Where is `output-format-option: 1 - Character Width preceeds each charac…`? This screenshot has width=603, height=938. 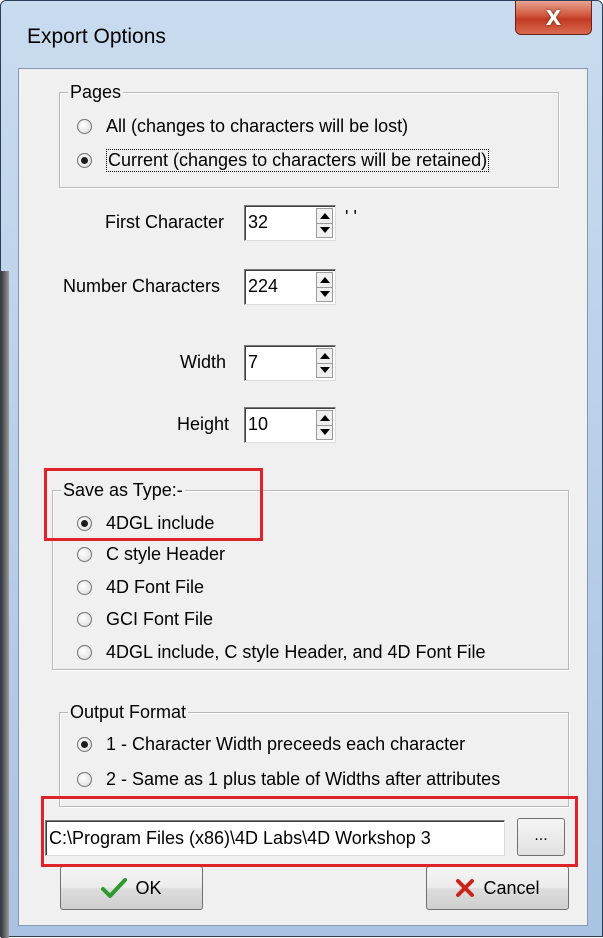 output-format-option: 1 - Character Width preceeds each charac… is located at coordinates (271, 744).